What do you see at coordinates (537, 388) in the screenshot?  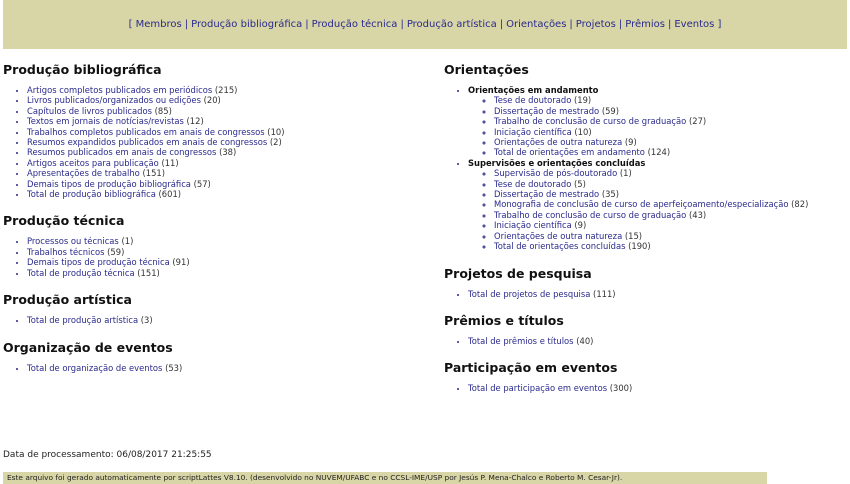 I see `list-item-link: Total de participação em eventos` at bounding box center [537, 388].